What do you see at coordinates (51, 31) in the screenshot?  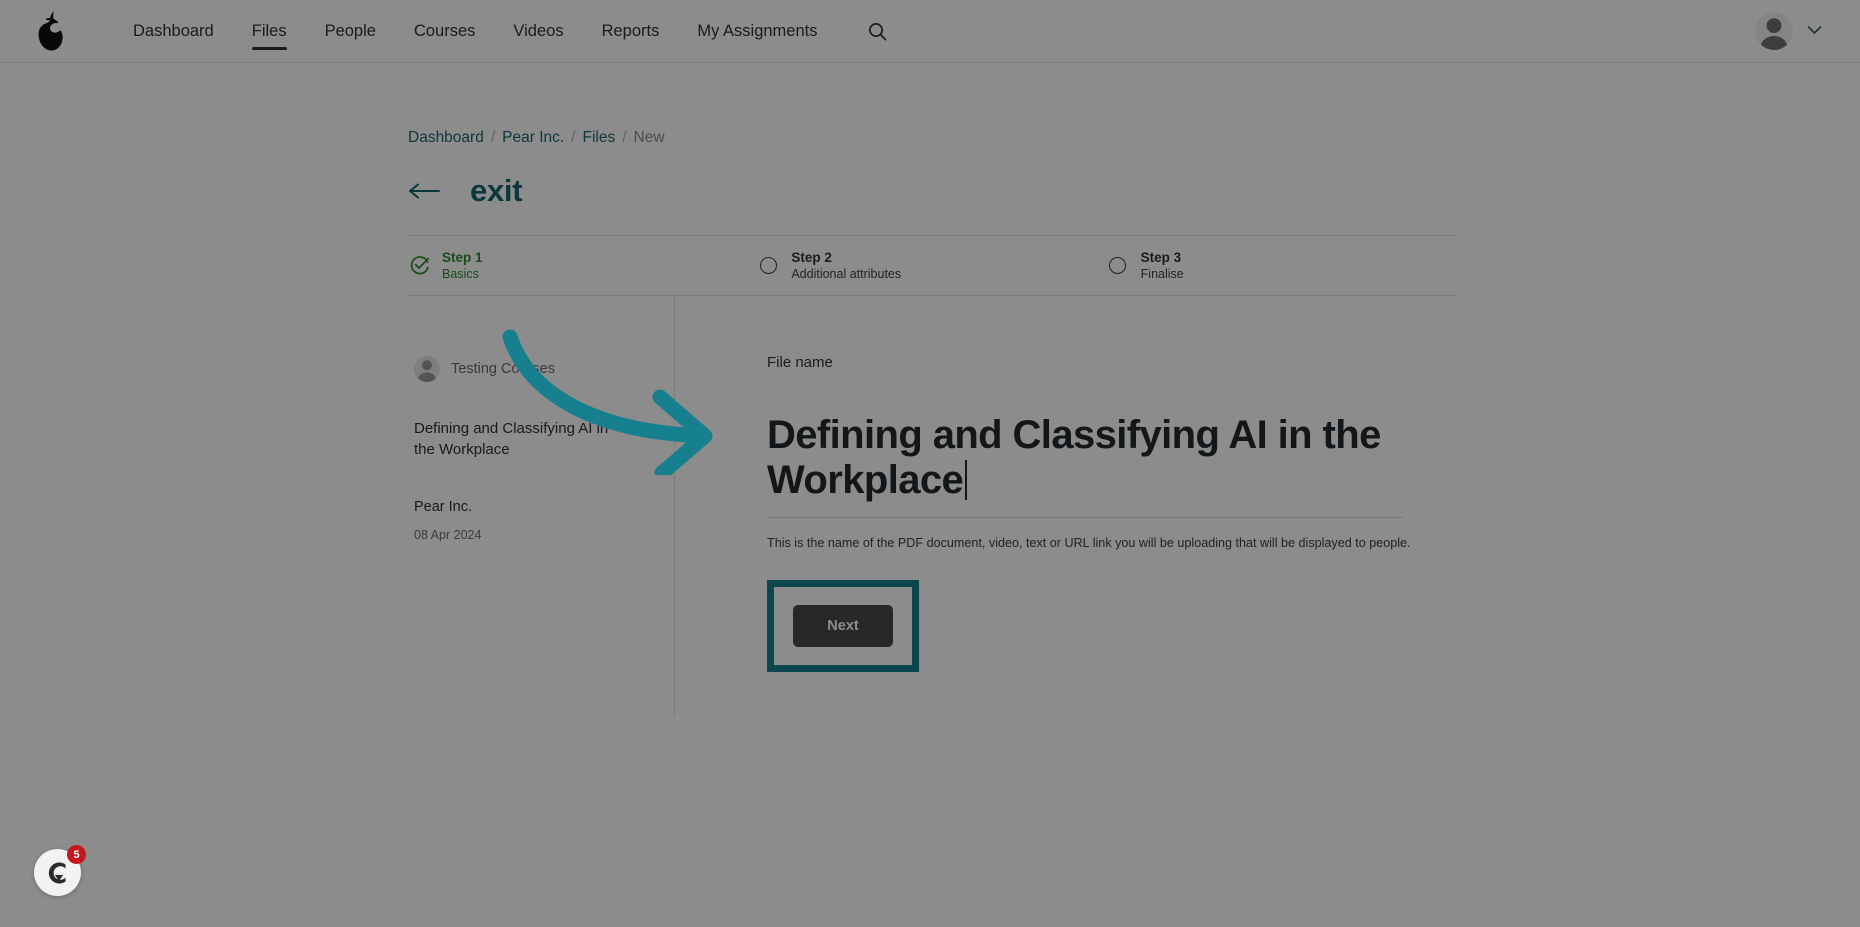 I see `pear-logo-icon` at bounding box center [51, 31].